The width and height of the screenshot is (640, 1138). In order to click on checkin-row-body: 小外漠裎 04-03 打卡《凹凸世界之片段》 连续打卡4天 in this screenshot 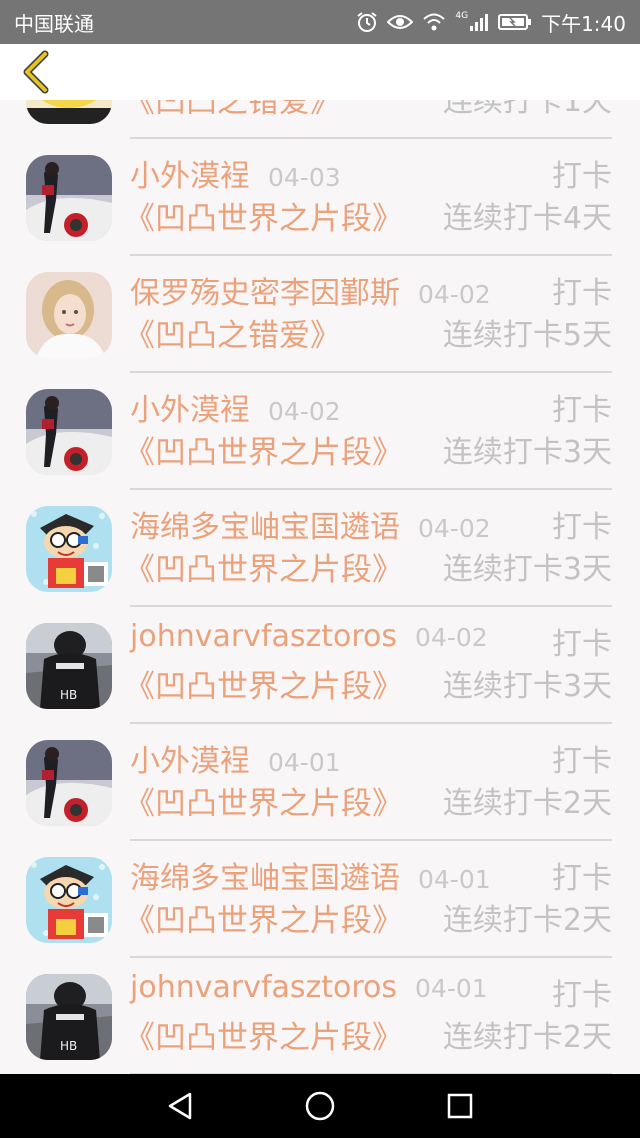, I will do `click(368, 197)`.